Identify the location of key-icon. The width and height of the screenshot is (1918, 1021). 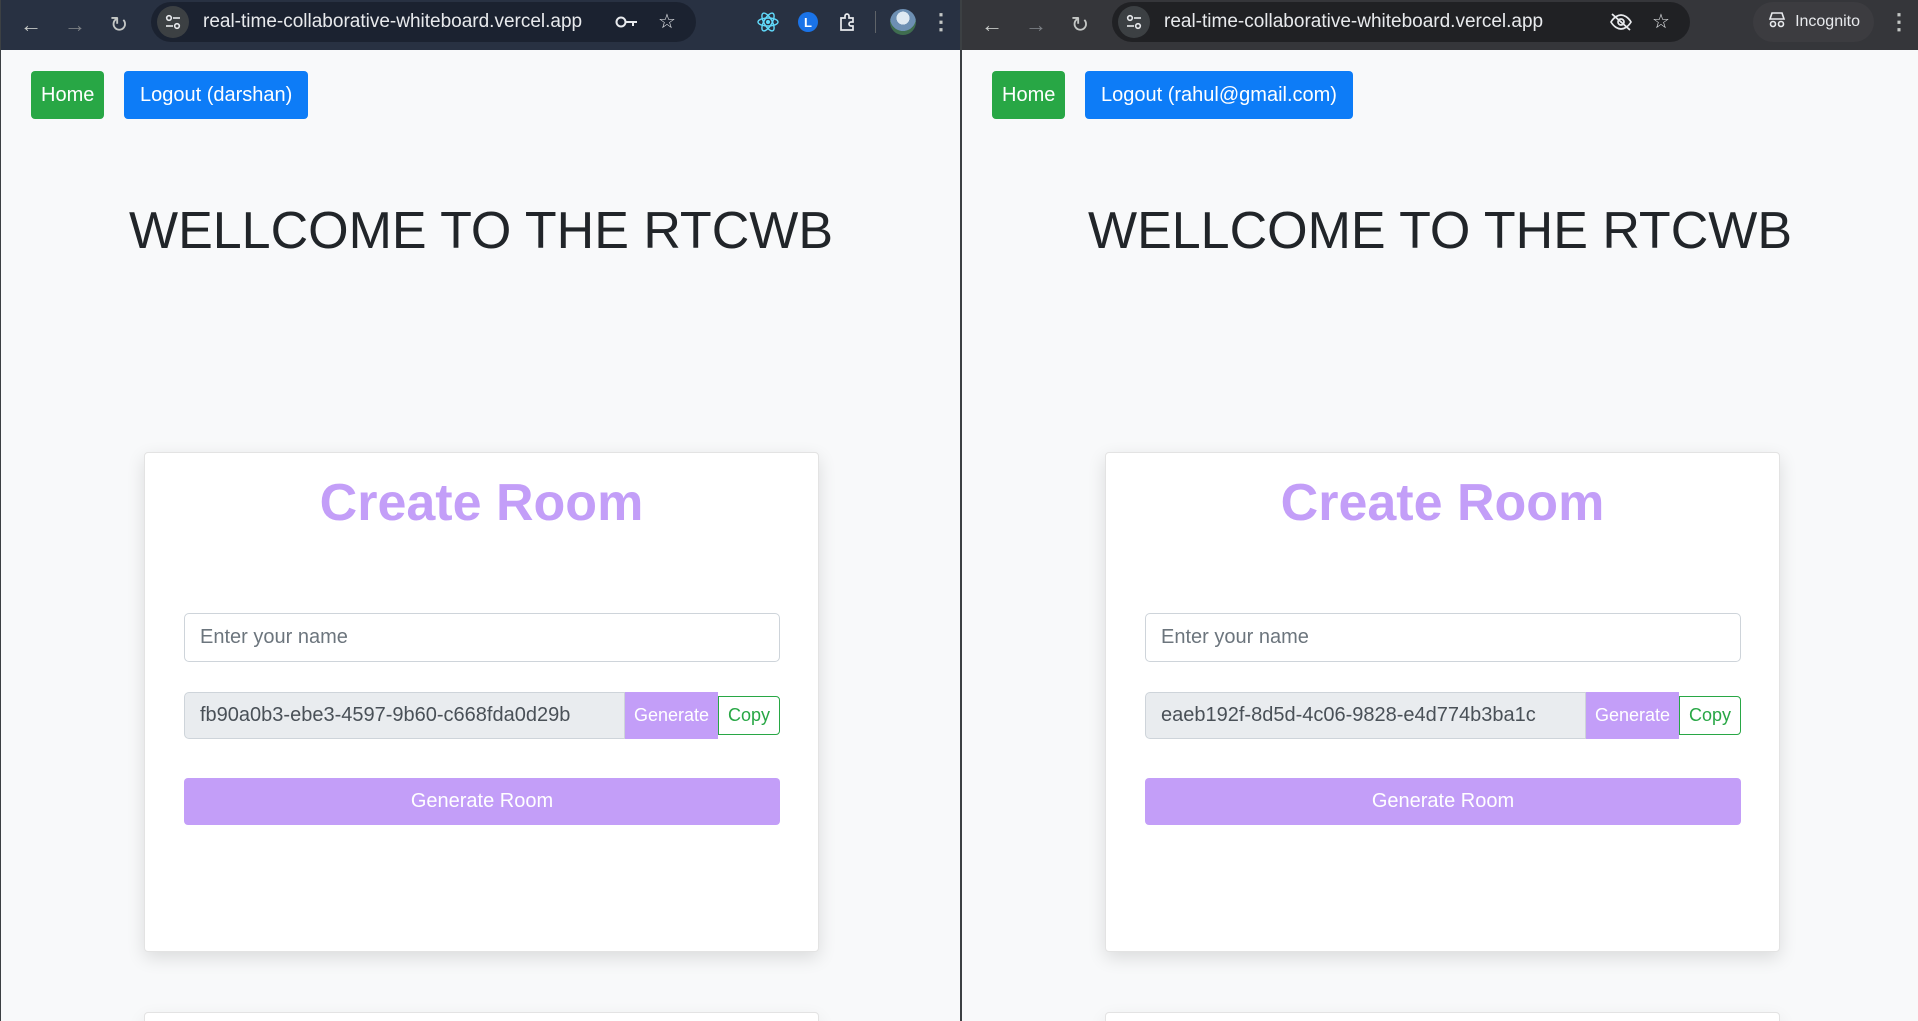
(627, 22).